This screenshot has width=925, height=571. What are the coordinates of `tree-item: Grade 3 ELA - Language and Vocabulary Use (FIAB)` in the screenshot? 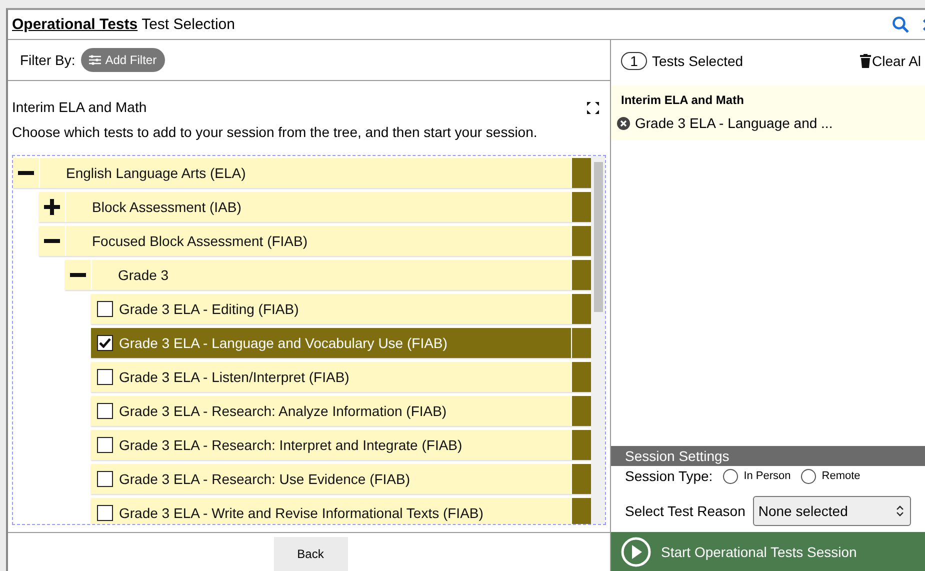 It's located at (341, 343).